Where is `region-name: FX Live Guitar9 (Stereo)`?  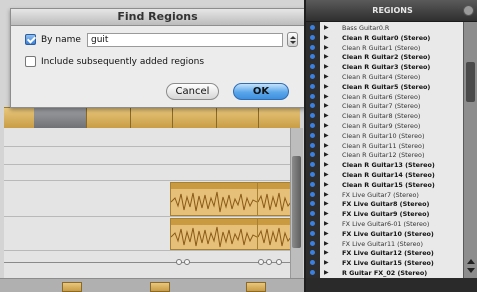
region-name: FX Live Guitar9 (Stereo) is located at coordinates (386, 214).